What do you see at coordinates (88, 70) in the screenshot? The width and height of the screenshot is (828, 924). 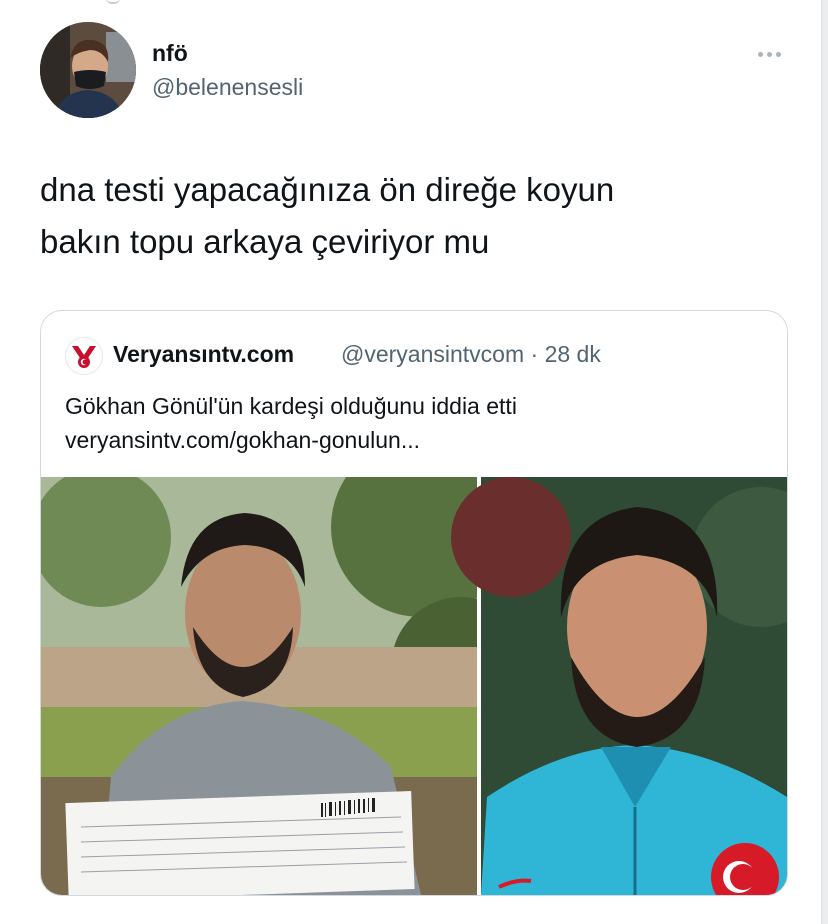 I see `avatar` at bounding box center [88, 70].